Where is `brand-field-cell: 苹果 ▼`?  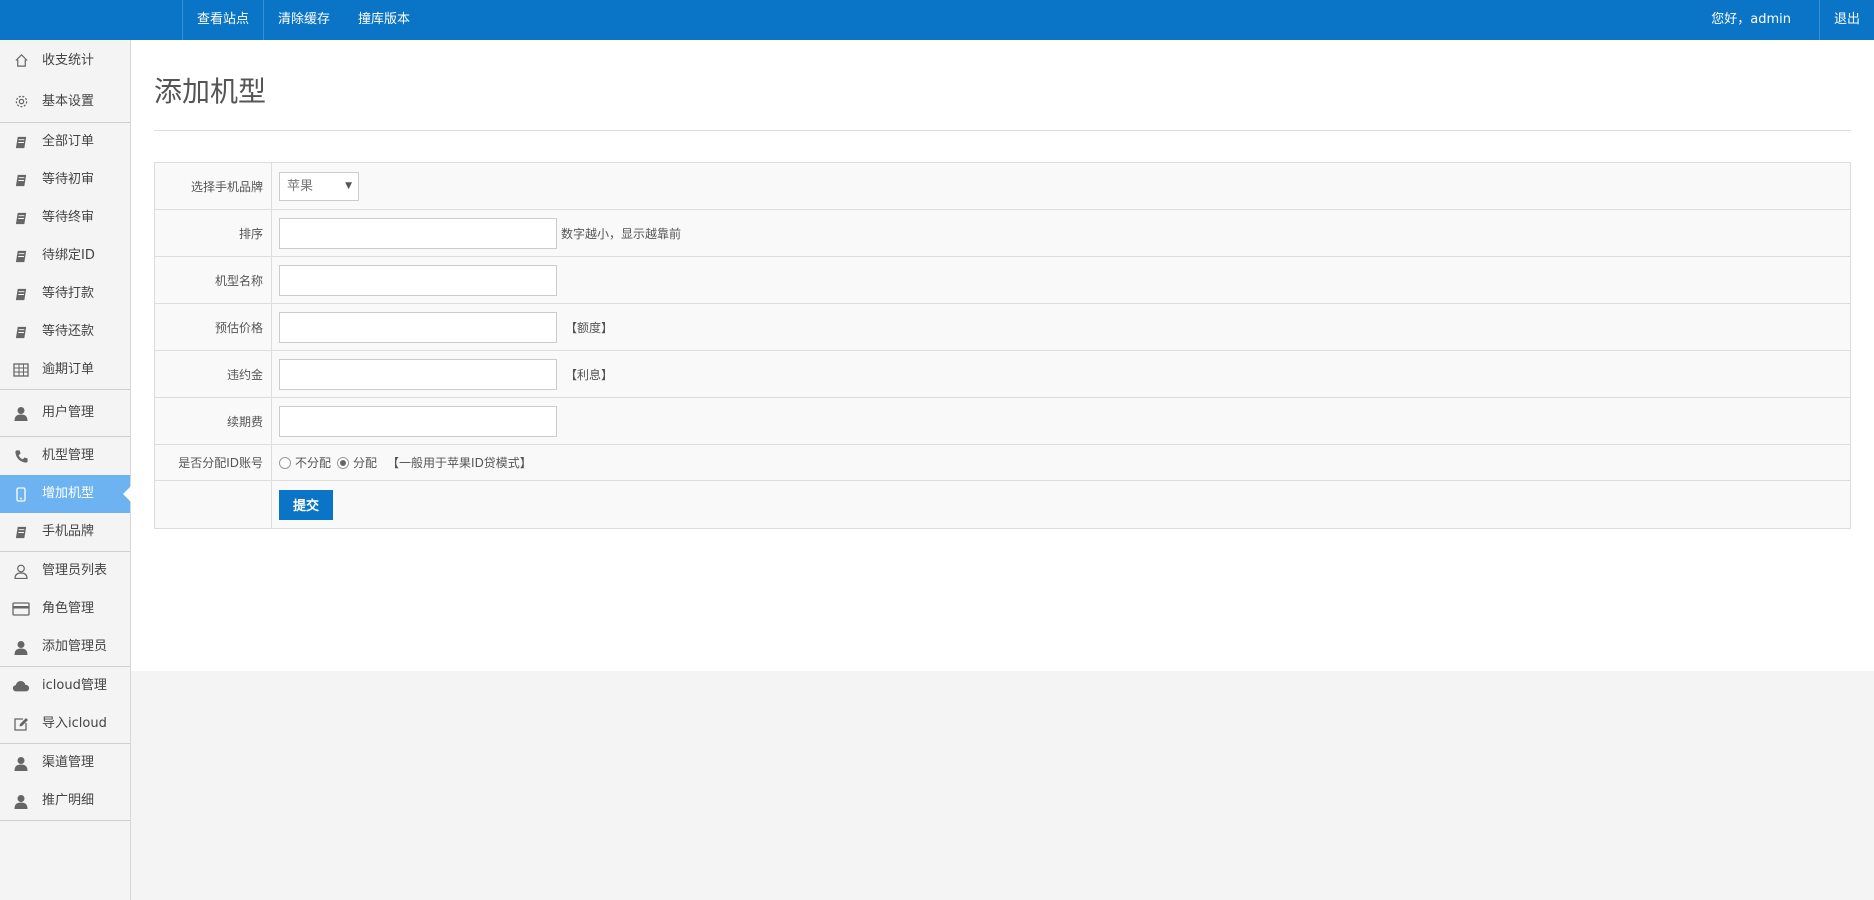
brand-field-cell: 苹果 ▼ is located at coordinates (1061, 186).